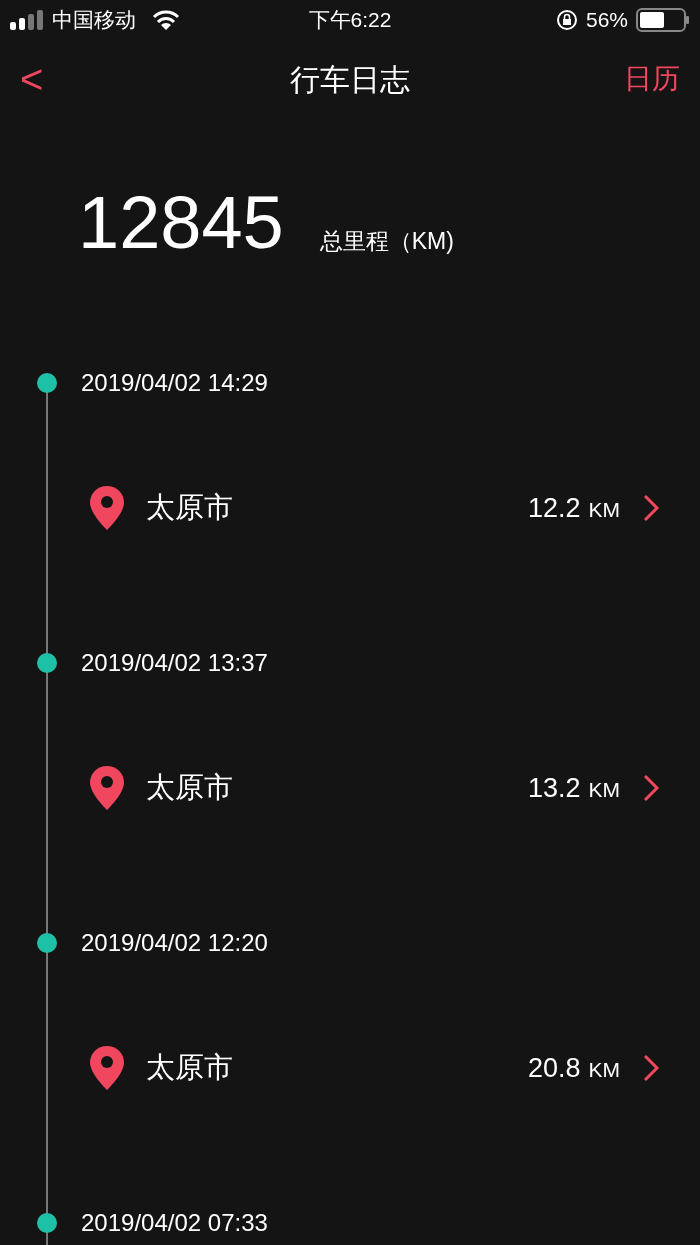 This screenshot has height=1245, width=700. What do you see at coordinates (174, 943) in the screenshot?
I see `trip-datetime: 2019/04/02 12:20` at bounding box center [174, 943].